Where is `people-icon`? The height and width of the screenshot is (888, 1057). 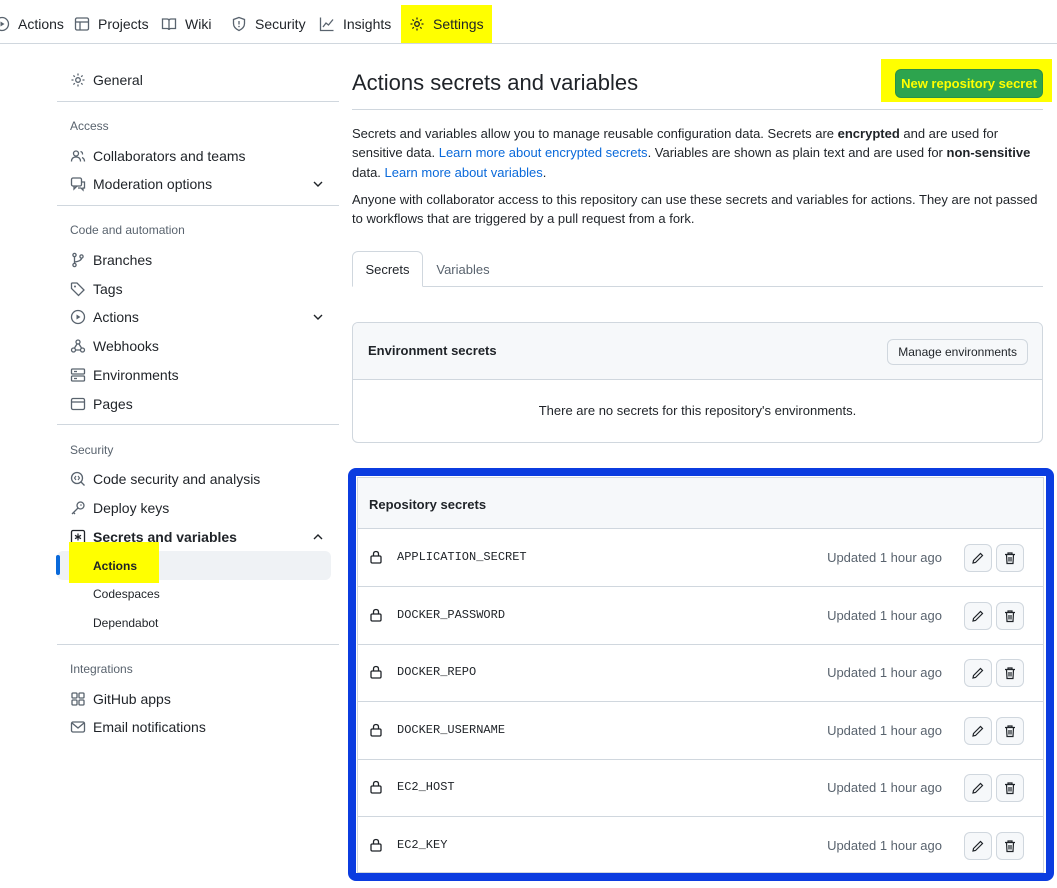 people-icon is located at coordinates (78, 156).